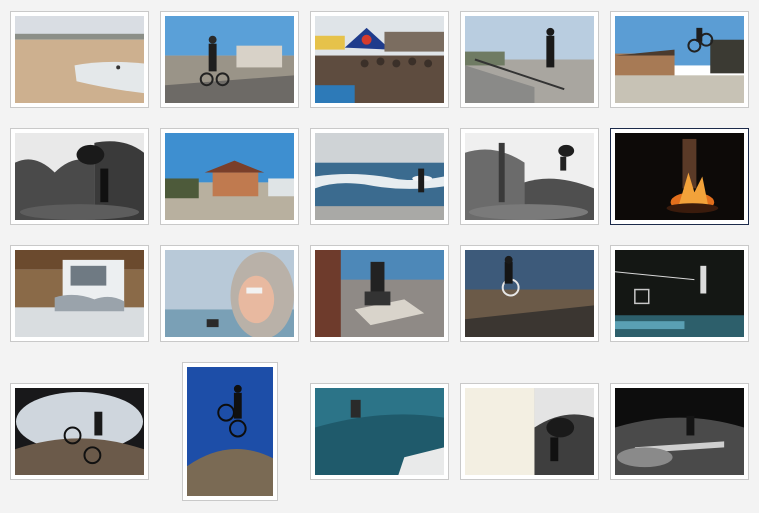 The height and width of the screenshot is (513, 759). I want to click on campfire-night-photo, so click(679, 176).